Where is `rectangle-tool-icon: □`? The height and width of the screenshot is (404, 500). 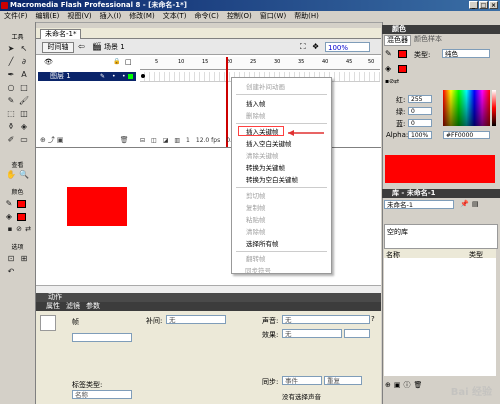
rectangle-tool-icon: □ is located at coordinates (24, 87).